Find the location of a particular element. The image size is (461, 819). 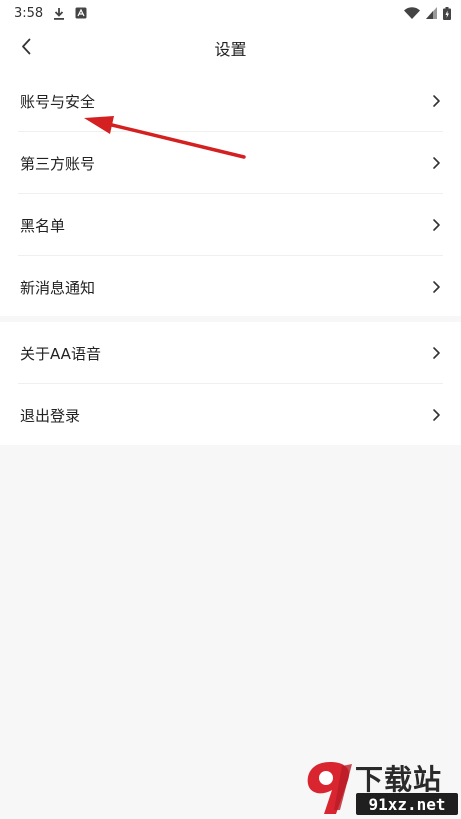

page-title: 设置 is located at coordinates (230, 49).